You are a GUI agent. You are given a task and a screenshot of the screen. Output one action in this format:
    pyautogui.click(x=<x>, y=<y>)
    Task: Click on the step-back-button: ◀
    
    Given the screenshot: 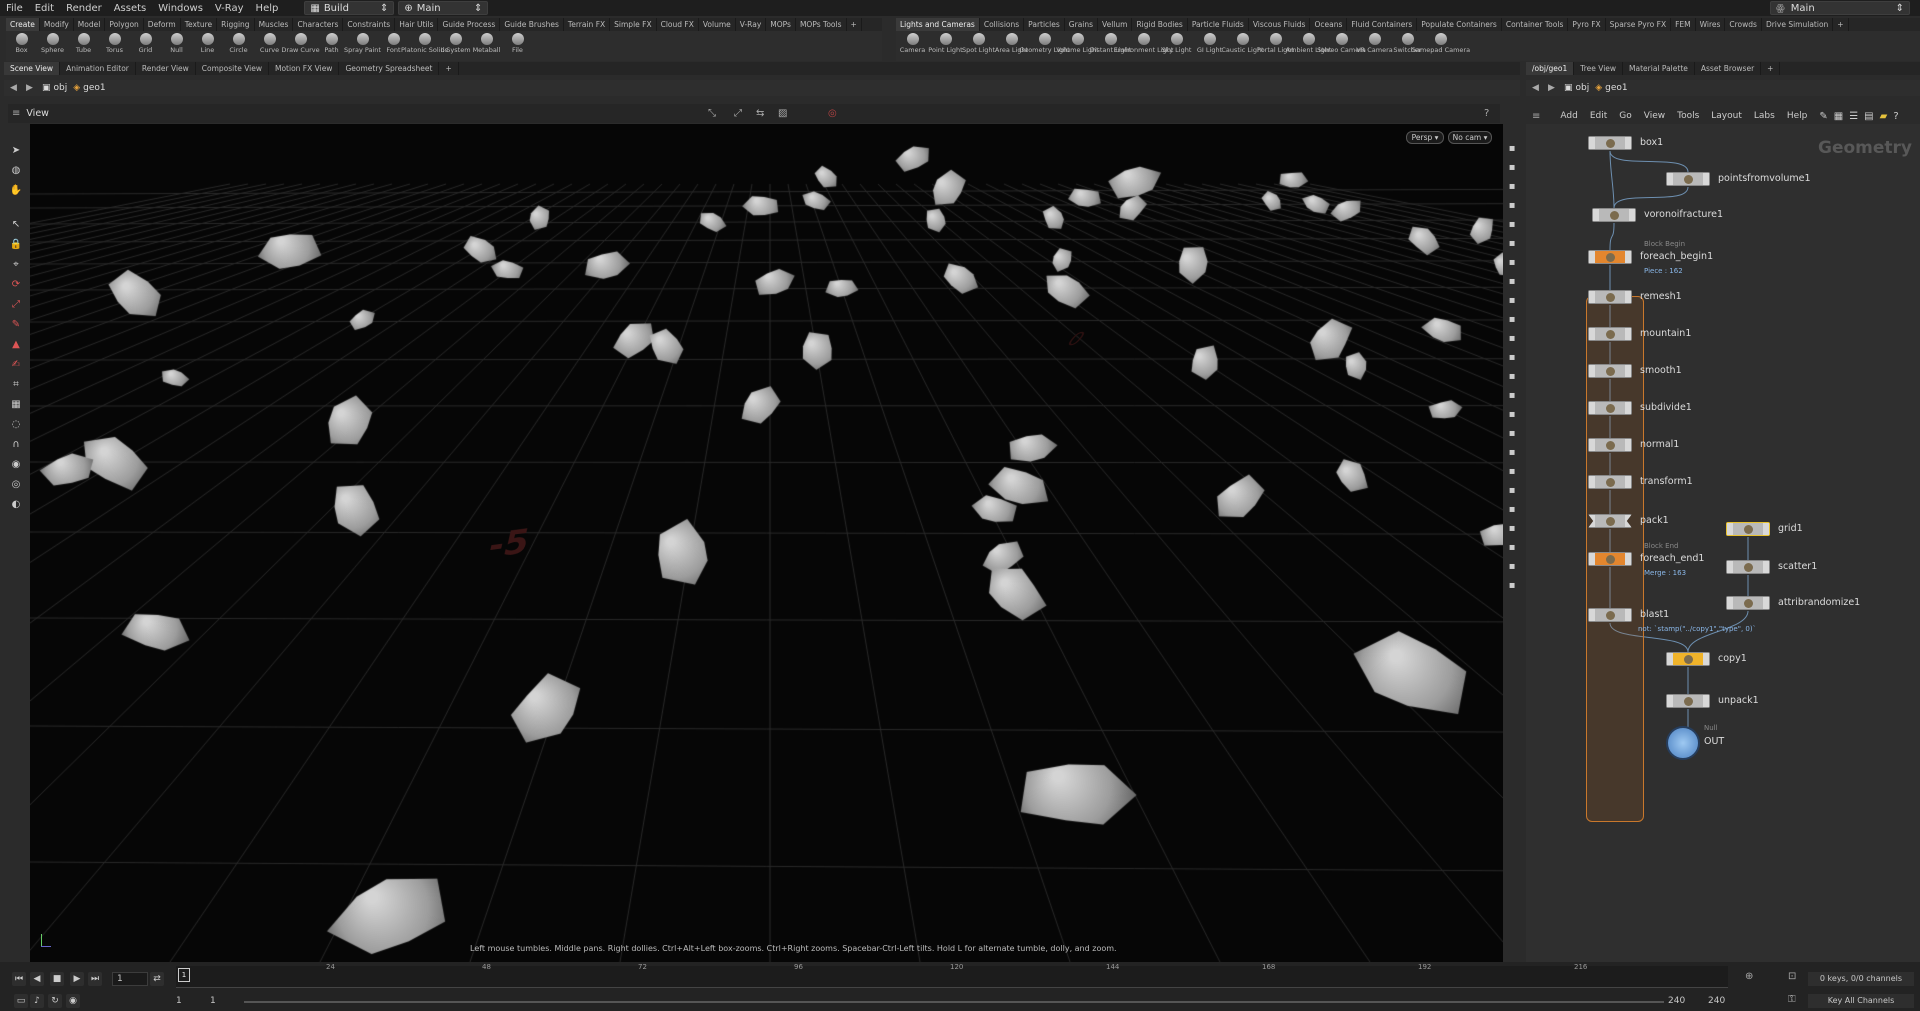 What is the action you would take?
    pyautogui.click(x=37, y=979)
    